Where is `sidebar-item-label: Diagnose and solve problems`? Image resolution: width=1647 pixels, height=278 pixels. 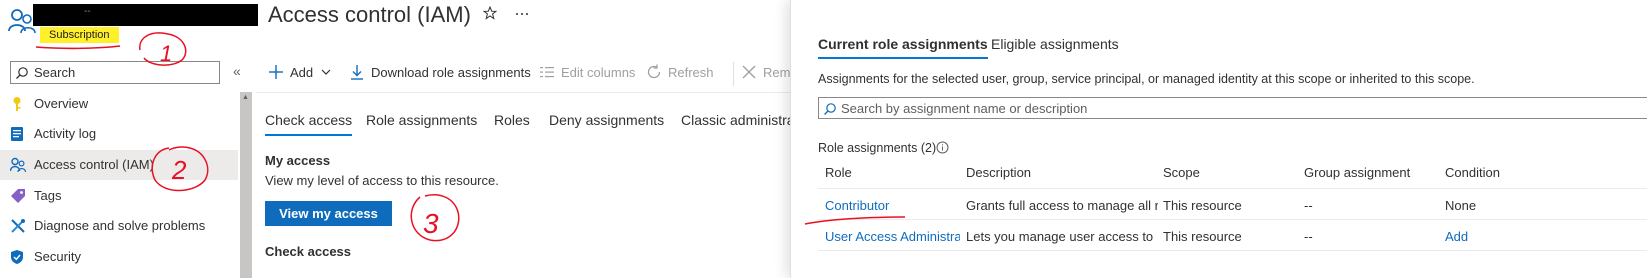 sidebar-item-label: Diagnose and solve problems is located at coordinates (120, 225).